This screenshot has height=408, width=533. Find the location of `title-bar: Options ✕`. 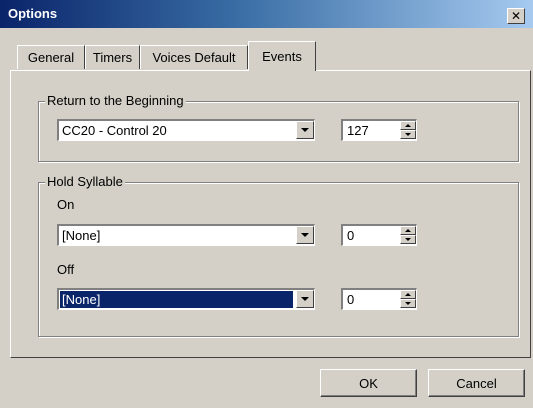

title-bar: Options ✕ is located at coordinates (266, 14).